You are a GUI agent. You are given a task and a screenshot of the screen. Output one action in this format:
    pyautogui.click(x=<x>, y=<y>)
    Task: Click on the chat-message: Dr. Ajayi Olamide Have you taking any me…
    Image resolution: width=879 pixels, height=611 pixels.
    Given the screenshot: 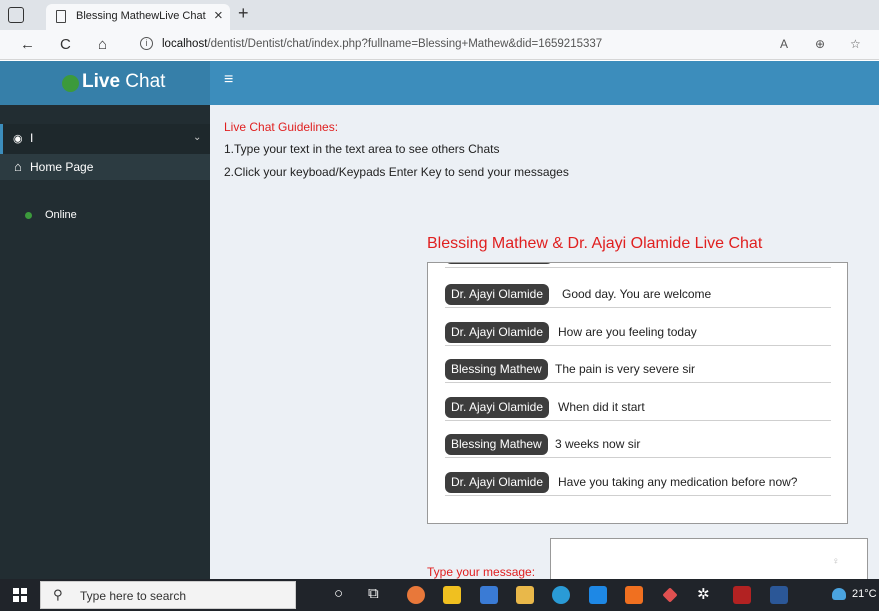 What is the action you would take?
    pyautogui.click(x=638, y=484)
    